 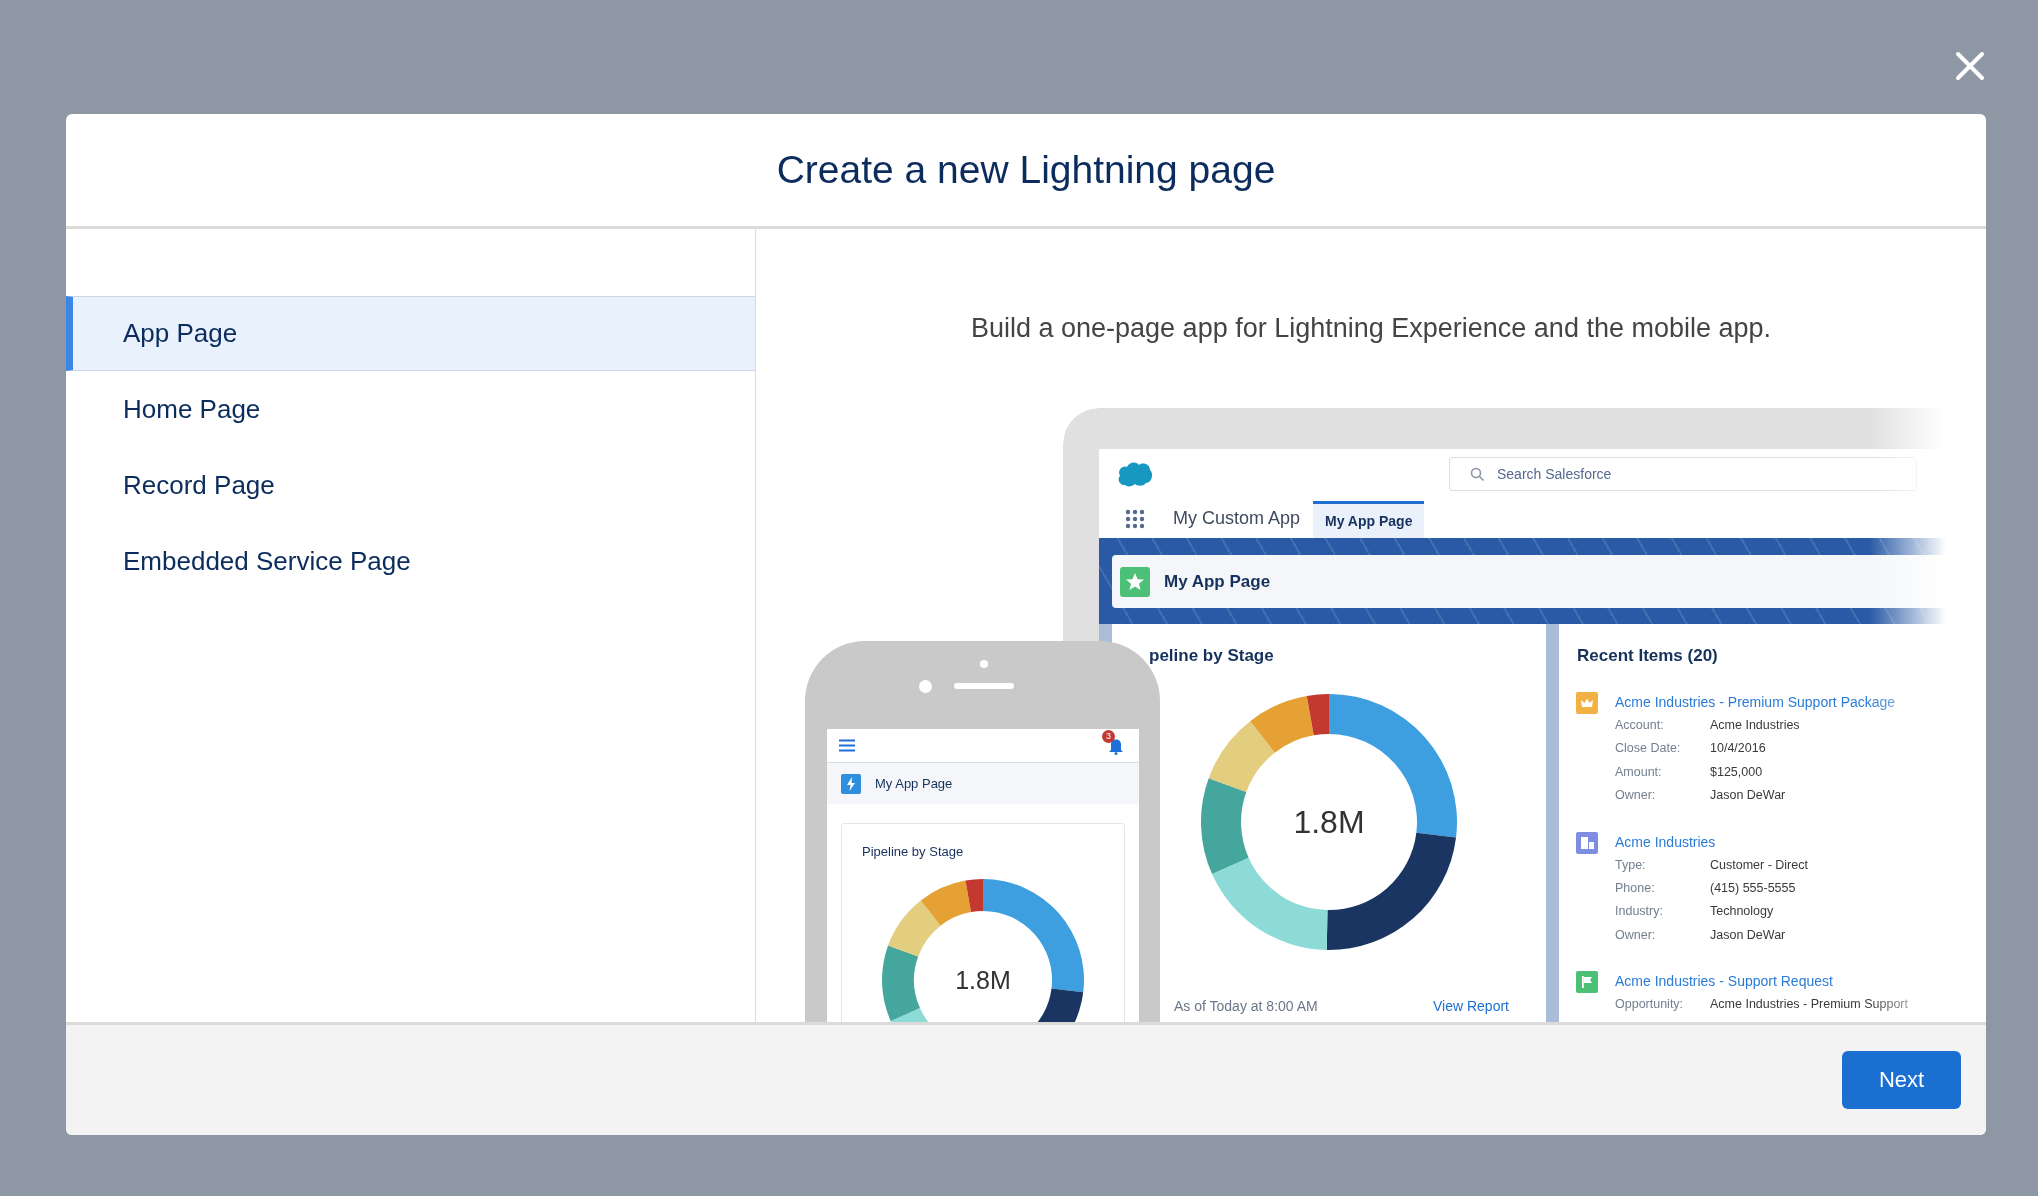 I want to click on field-value: Customer - Direct, so click(x=1759, y=865).